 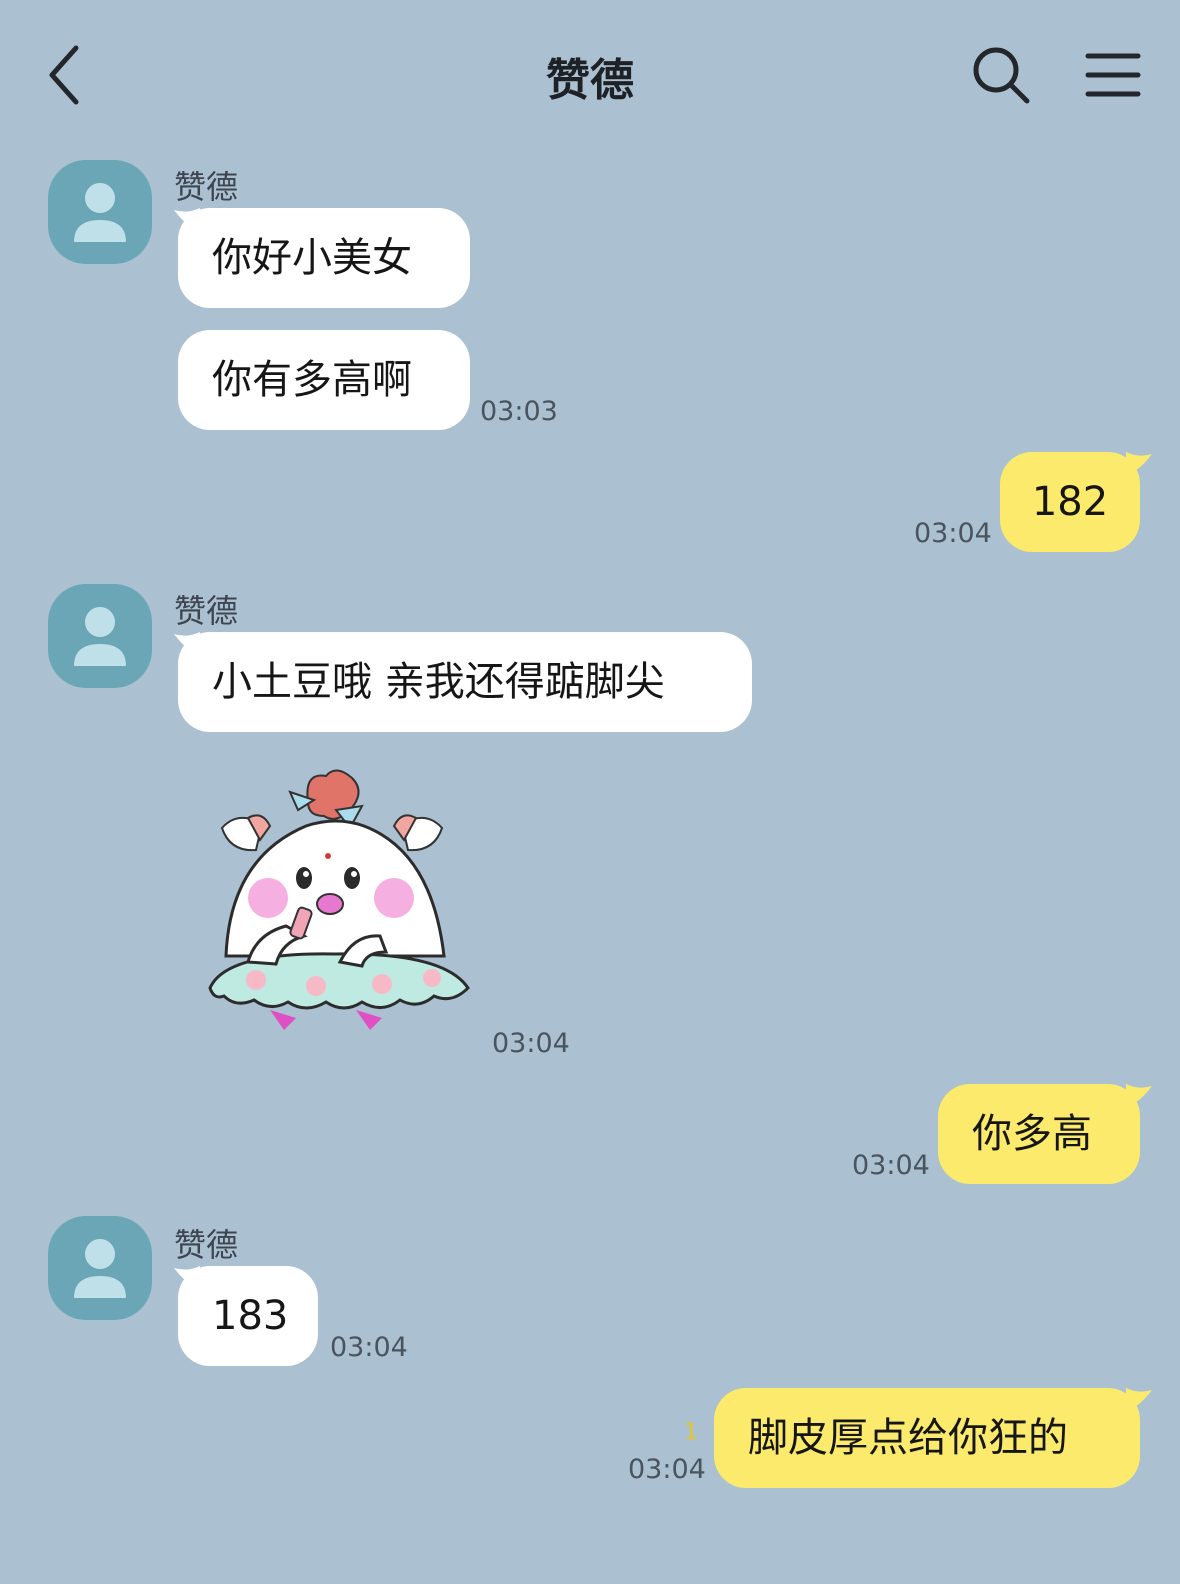 What do you see at coordinates (1039, 1134) in the screenshot?
I see `message-bubble: 你多高` at bounding box center [1039, 1134].